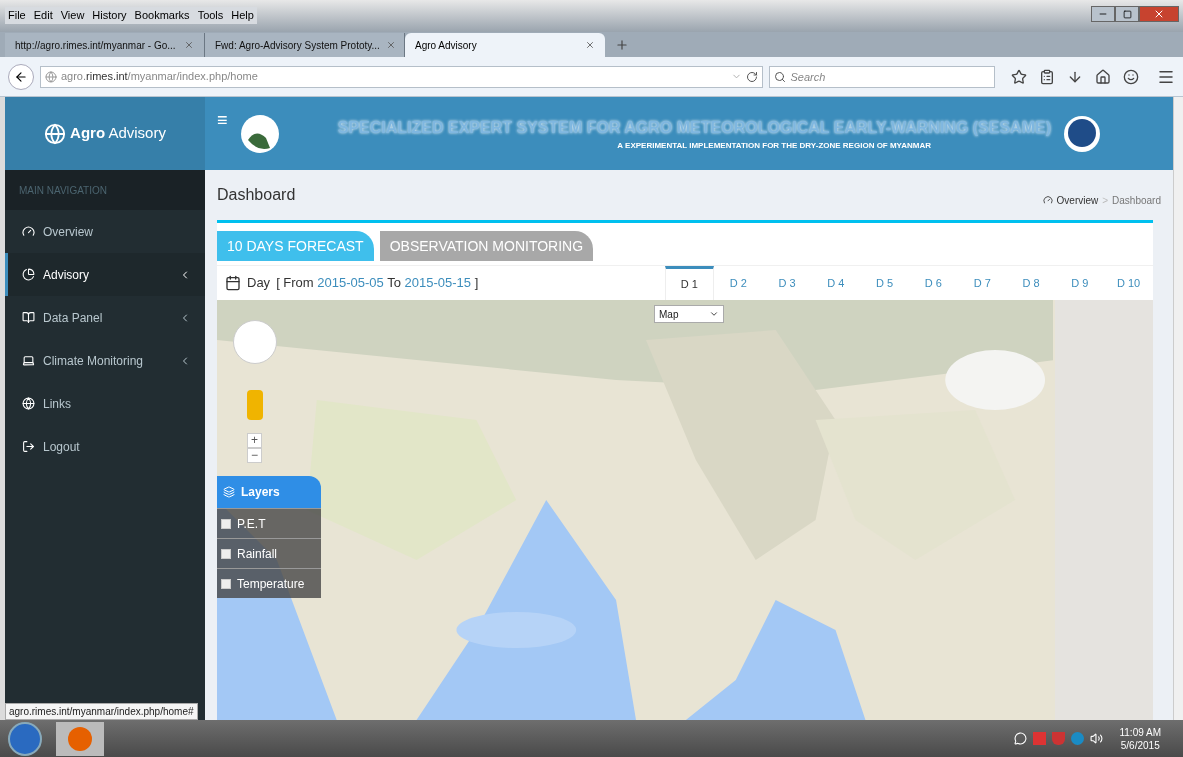  What do you see at coordinates (162, 15) in the screenshot?
I see `menu-item: Bookmarks` at bounding box center [162, 15].